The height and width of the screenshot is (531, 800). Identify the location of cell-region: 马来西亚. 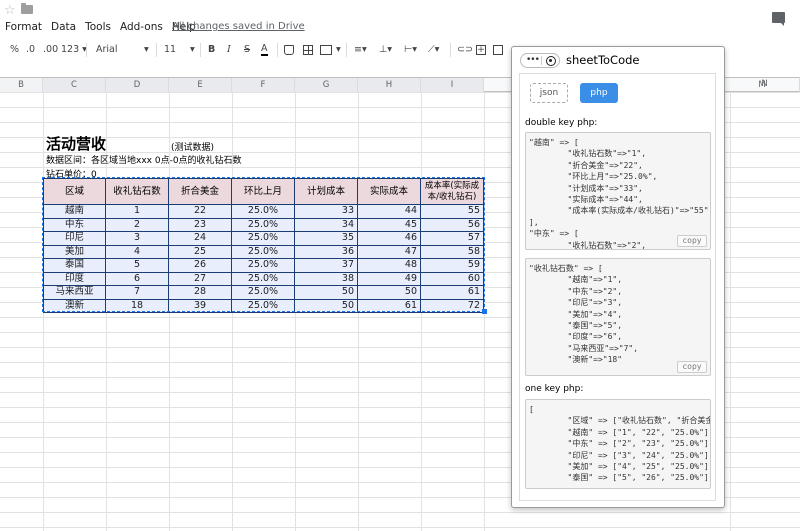
(74, 292).